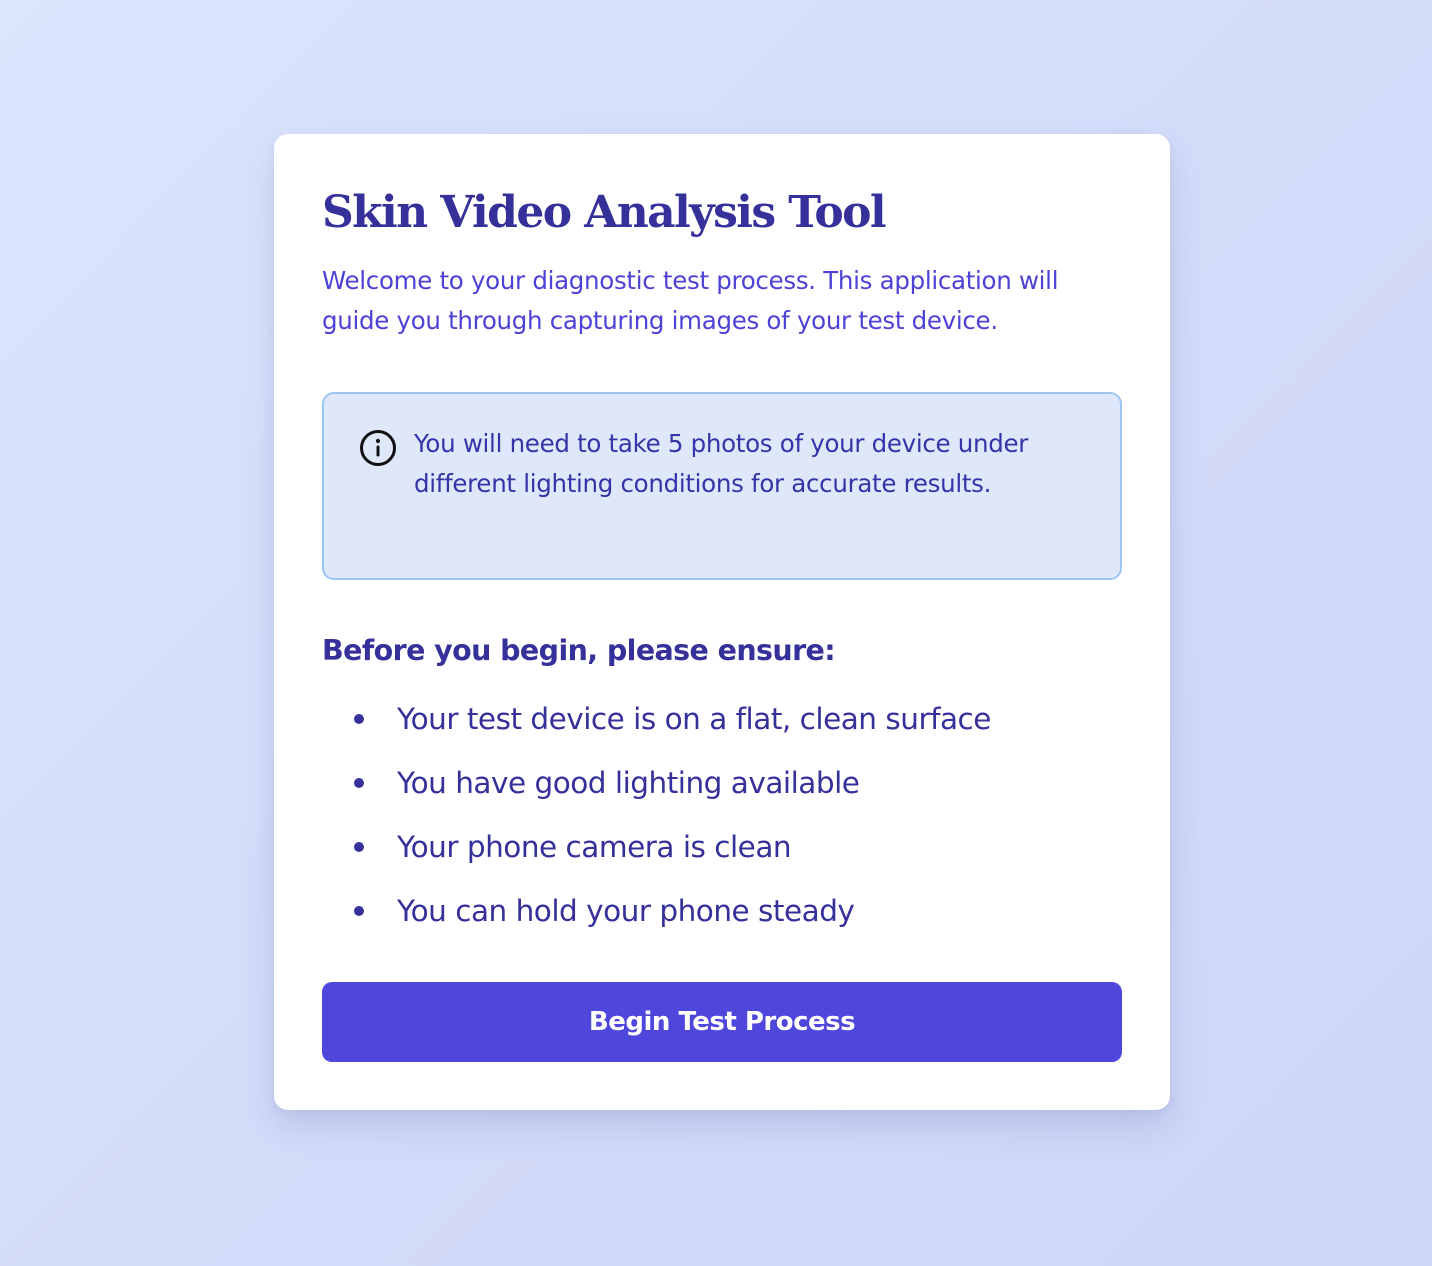 The width and height of the screenshot is (1432, 1266). Describe the element at coordinates (594, 847) in the screenshot. I see `list-item-label: Your phone camera is clean` at that location.